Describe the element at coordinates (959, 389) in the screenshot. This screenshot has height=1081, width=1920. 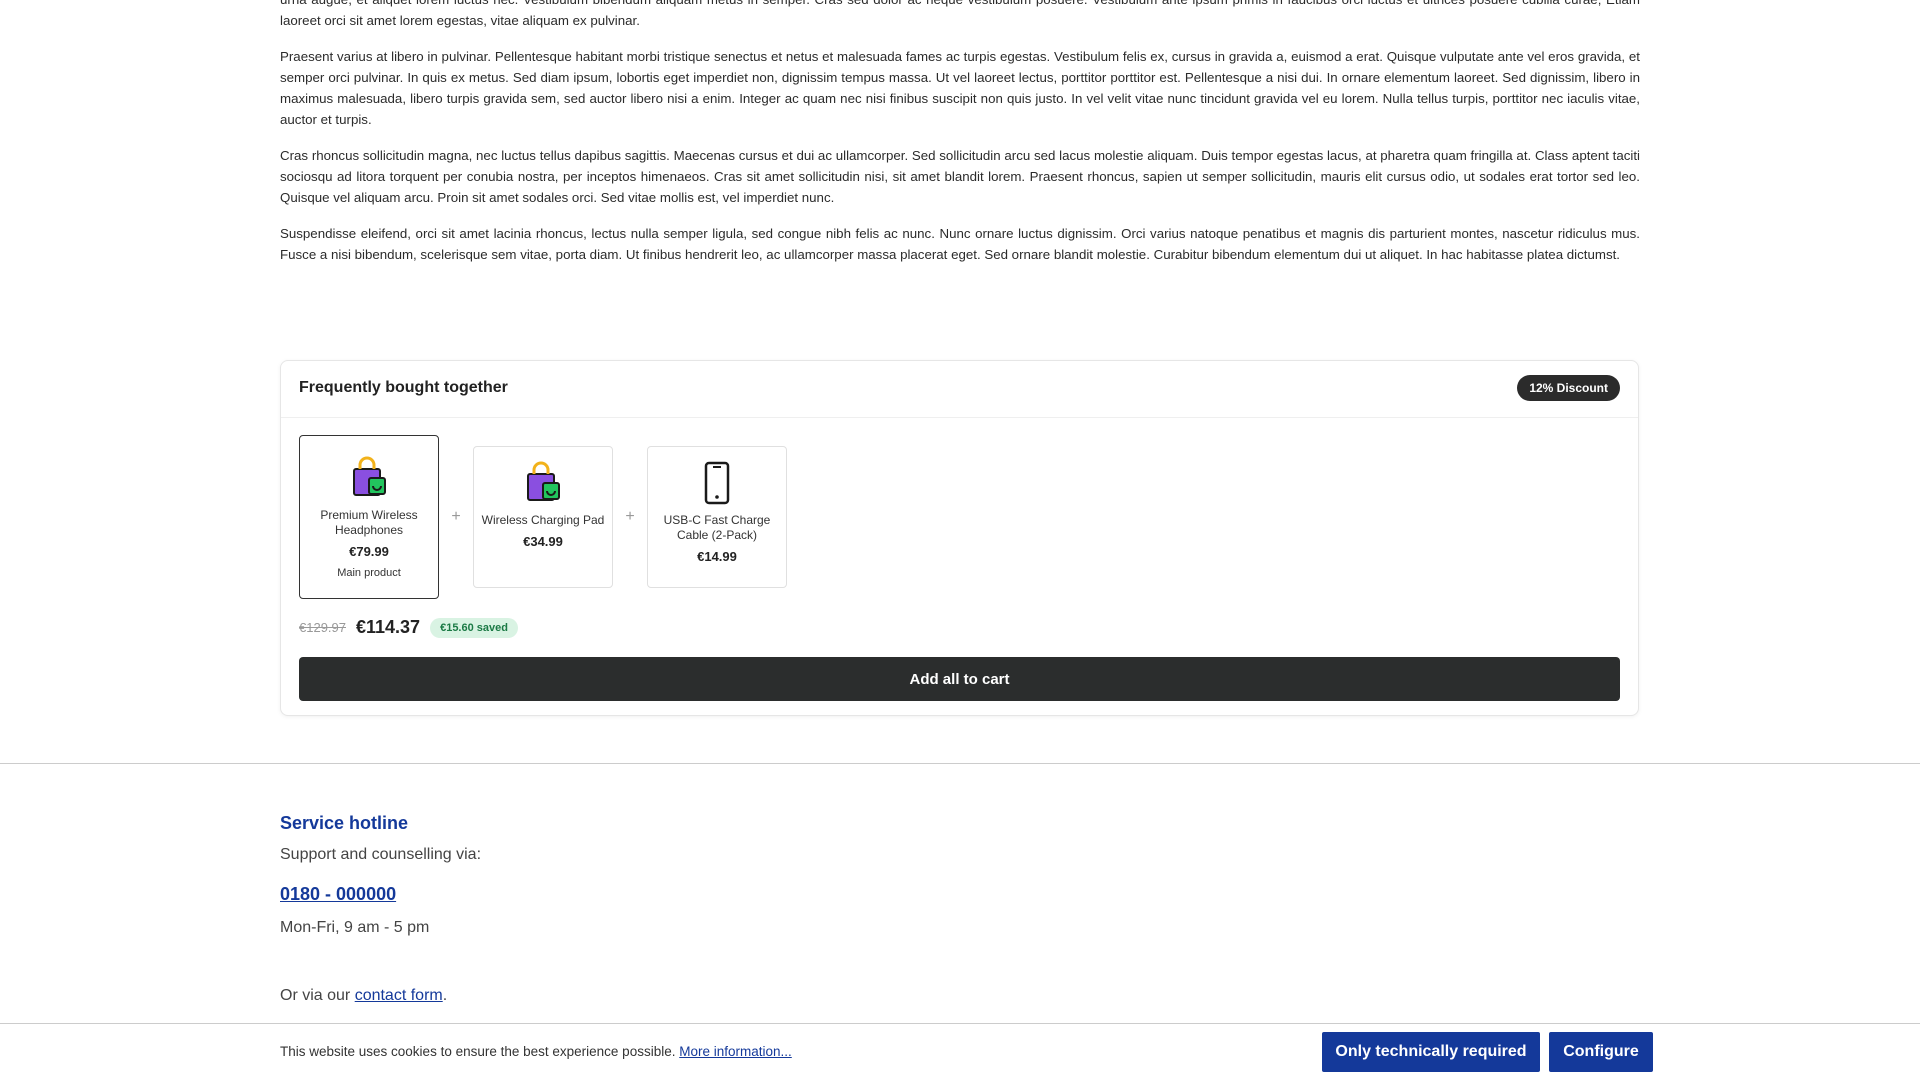
I see `bundle-header: Frequently bought together 12% Discount` at that location.